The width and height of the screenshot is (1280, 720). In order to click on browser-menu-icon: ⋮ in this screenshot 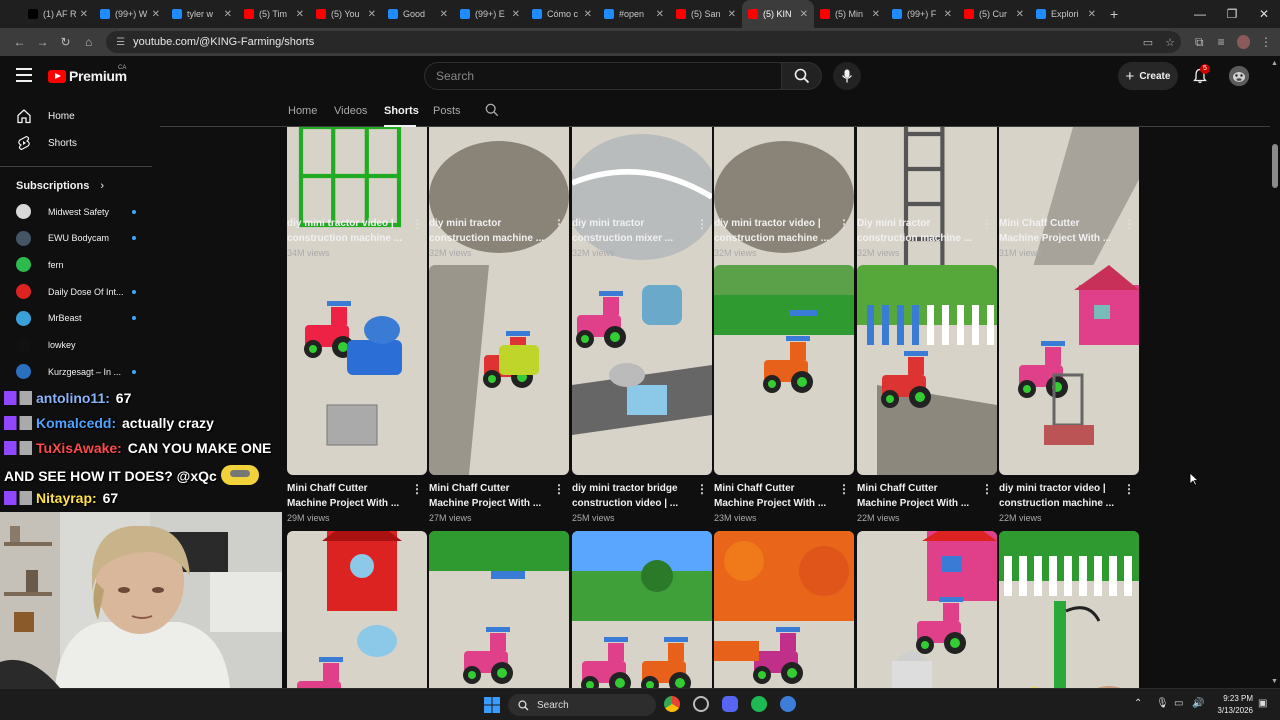, I will do `click(1266, 42)`.